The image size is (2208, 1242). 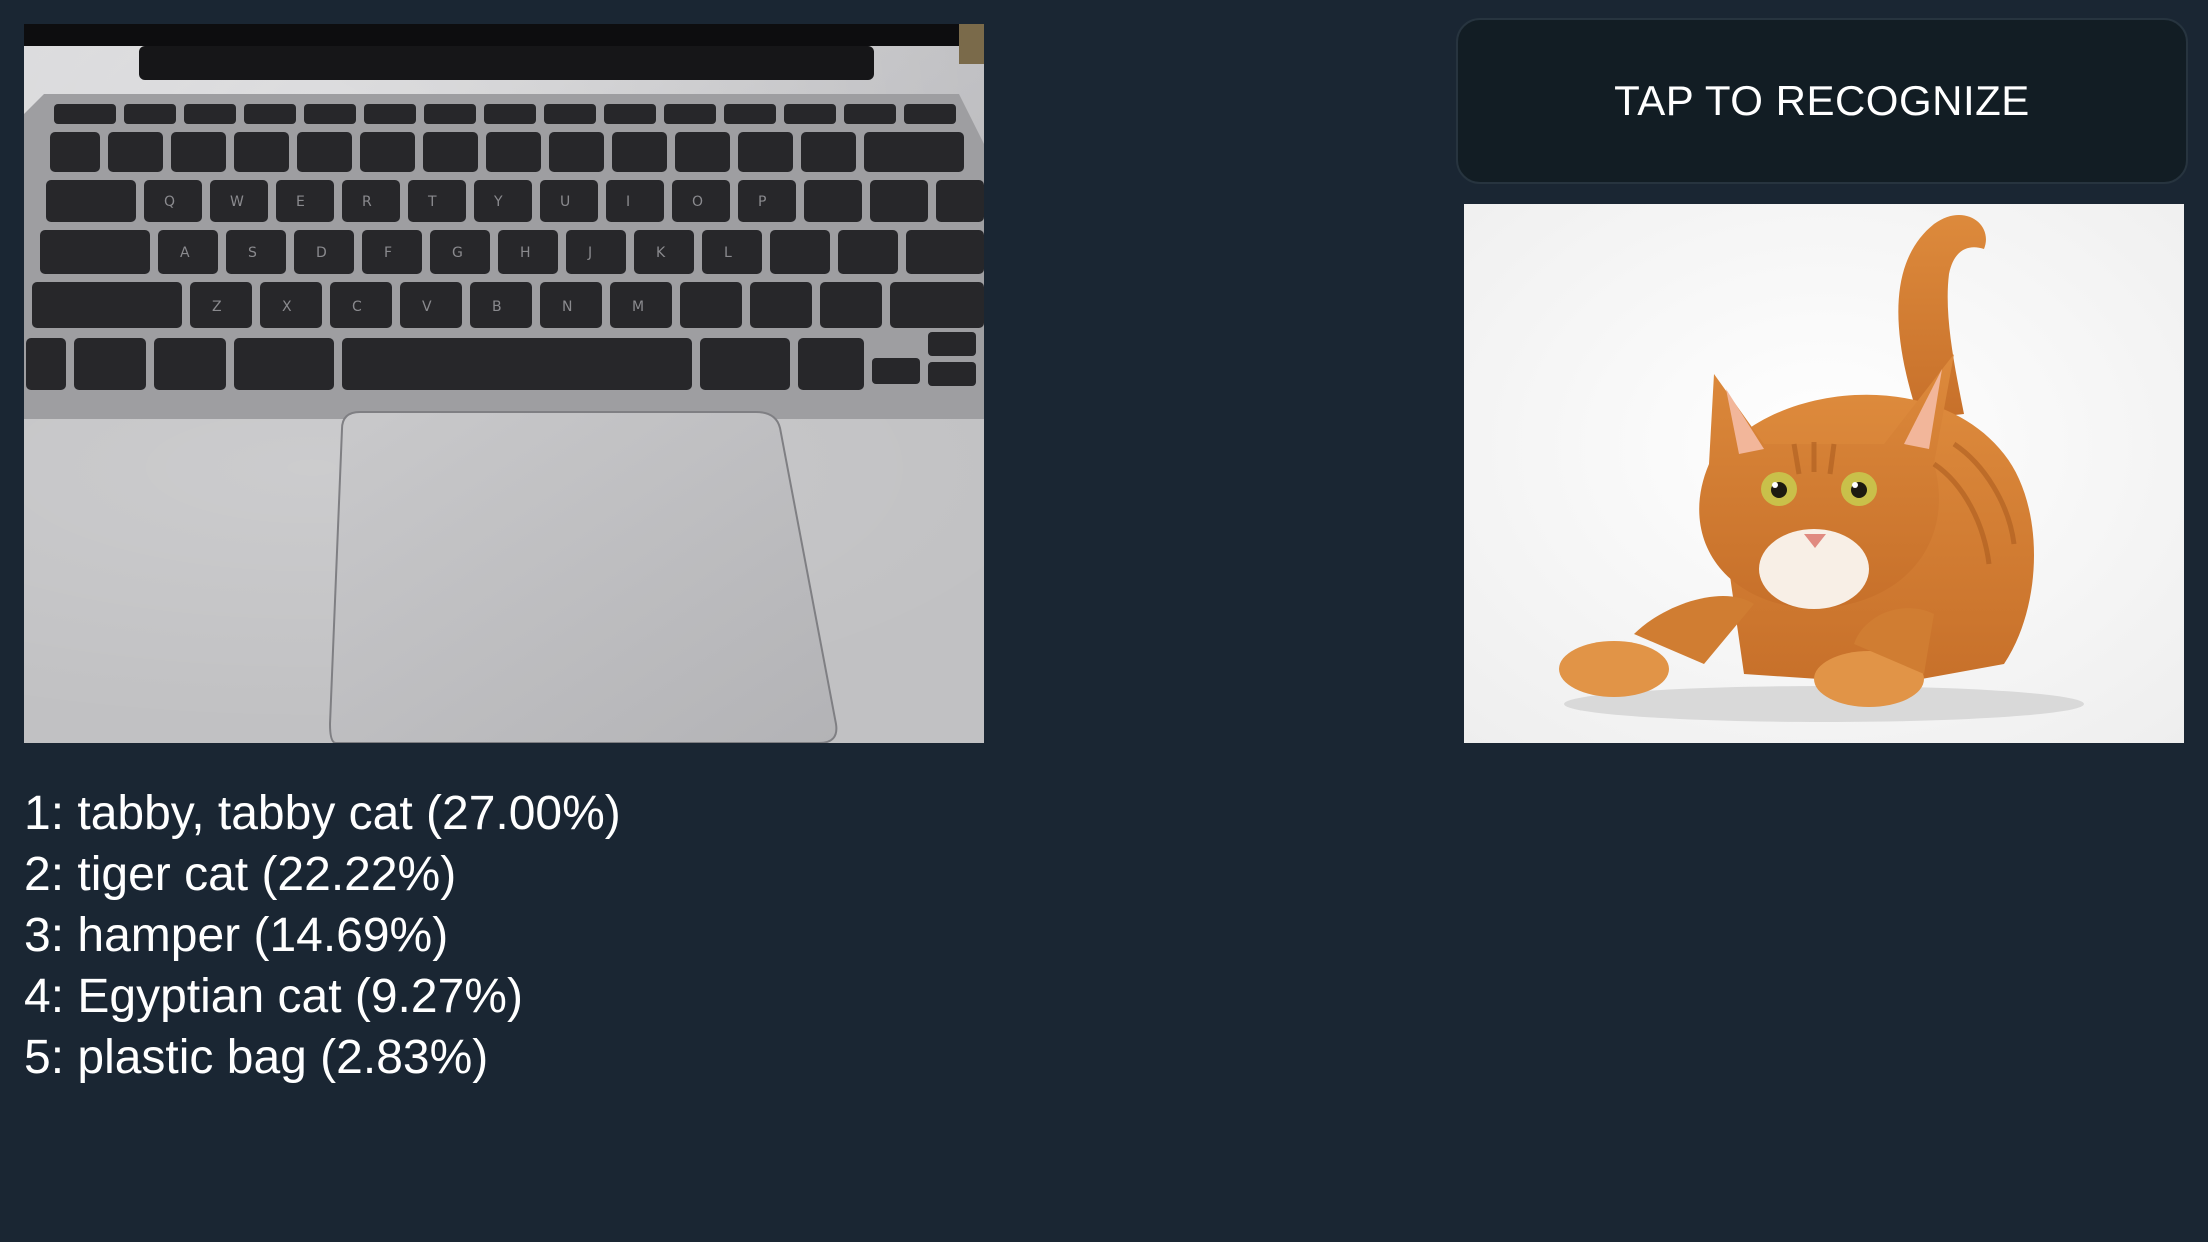 What do you see at coordinates (762, 202) in the screenshot?
I see `svg-text: P` at bounding box center [762, 202].